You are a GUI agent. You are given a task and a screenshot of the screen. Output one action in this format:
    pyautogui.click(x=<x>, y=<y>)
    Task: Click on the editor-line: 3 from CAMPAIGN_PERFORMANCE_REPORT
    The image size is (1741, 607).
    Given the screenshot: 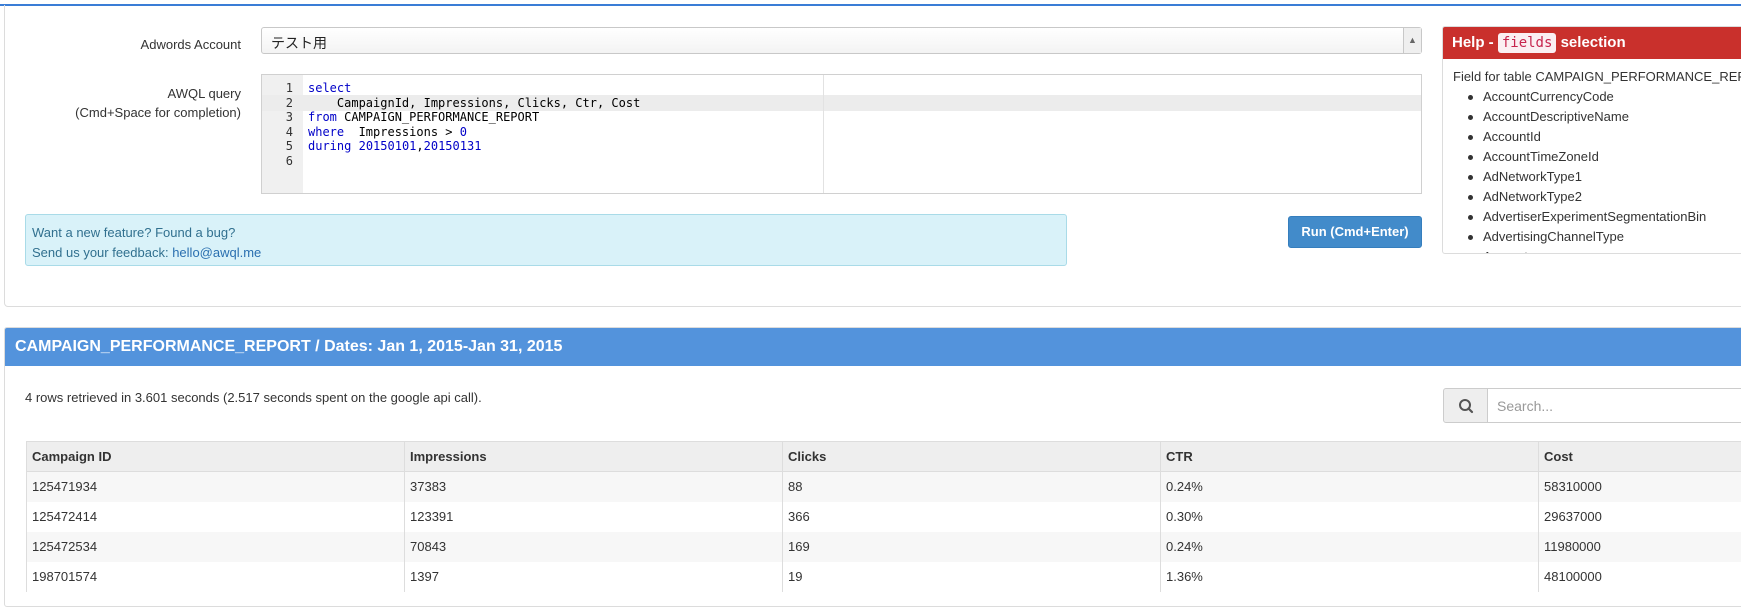 What is the action you would take?
    pyautogui.click(x=841, y=117)
    